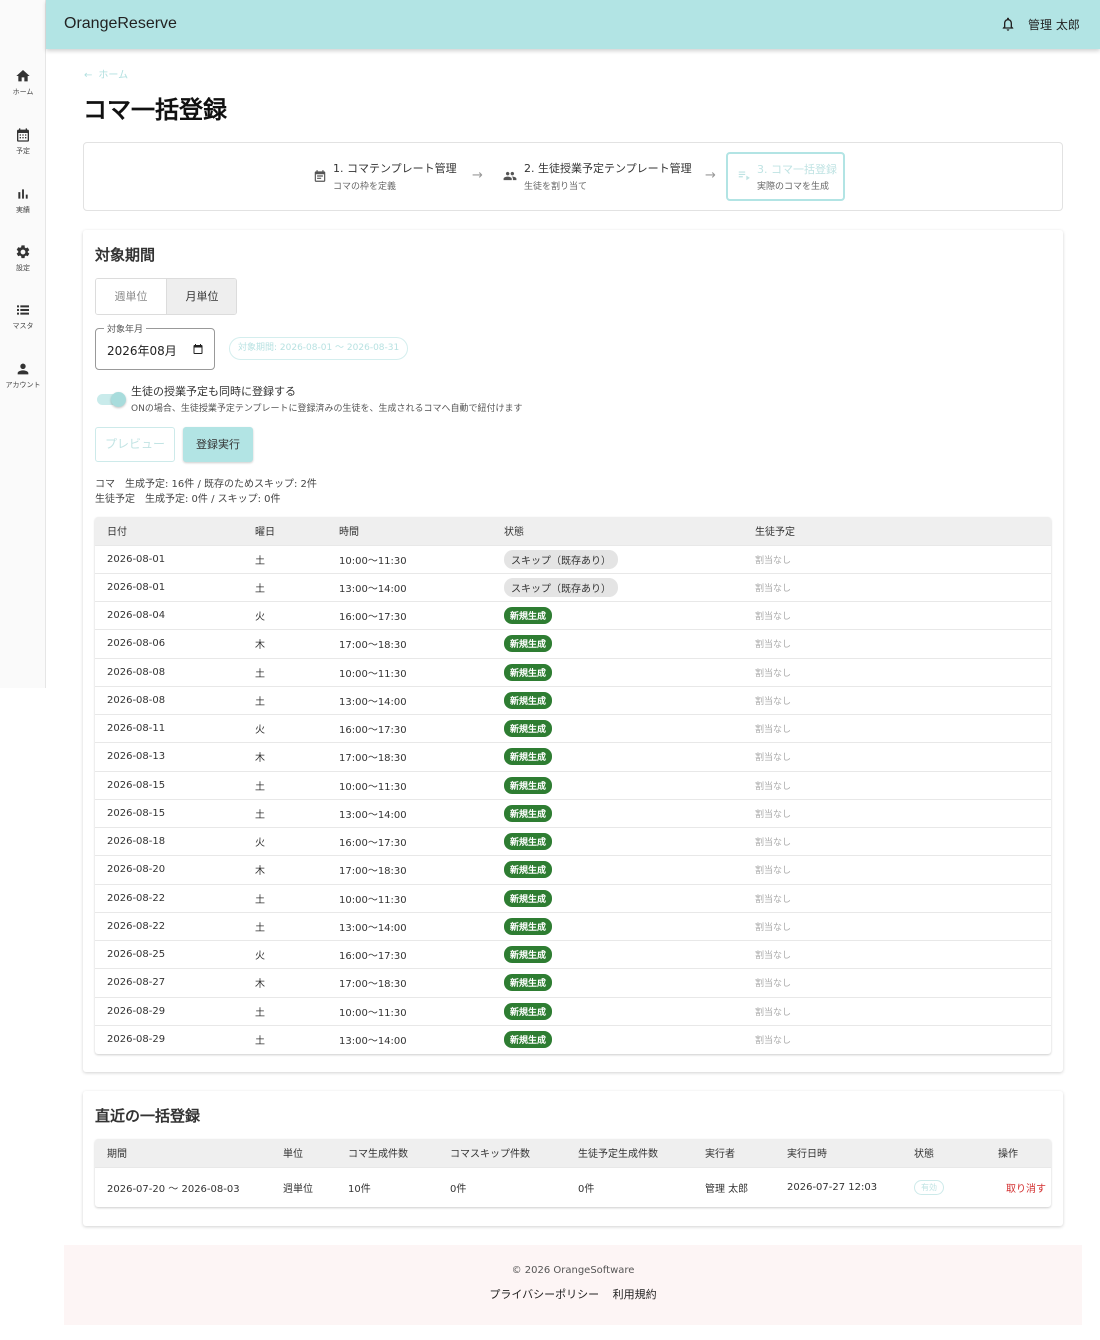 The width and height of the screenshot is (1100, 1340). I want to click on sidebar-item-label: 実績, so click(23, 210).